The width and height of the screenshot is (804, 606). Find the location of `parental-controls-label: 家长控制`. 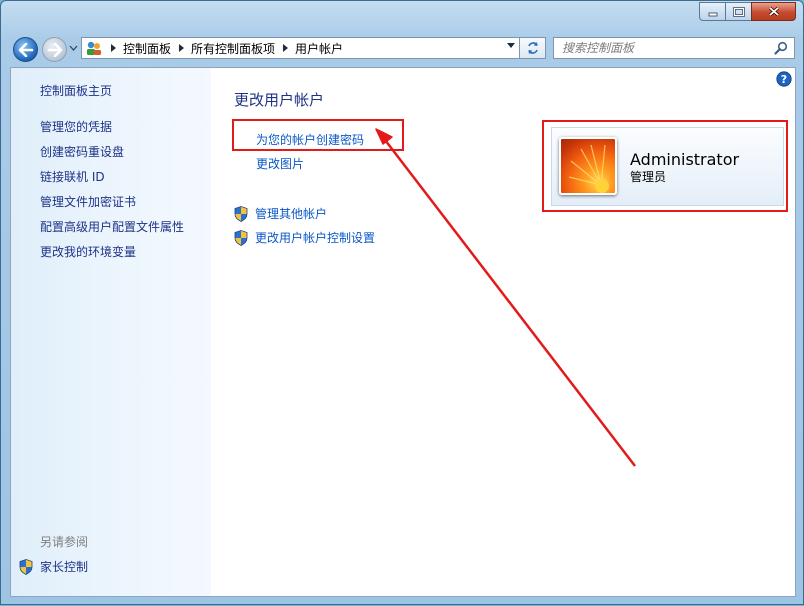

parental-controls-label: 家长控制 is located at coordinates (64, 567).